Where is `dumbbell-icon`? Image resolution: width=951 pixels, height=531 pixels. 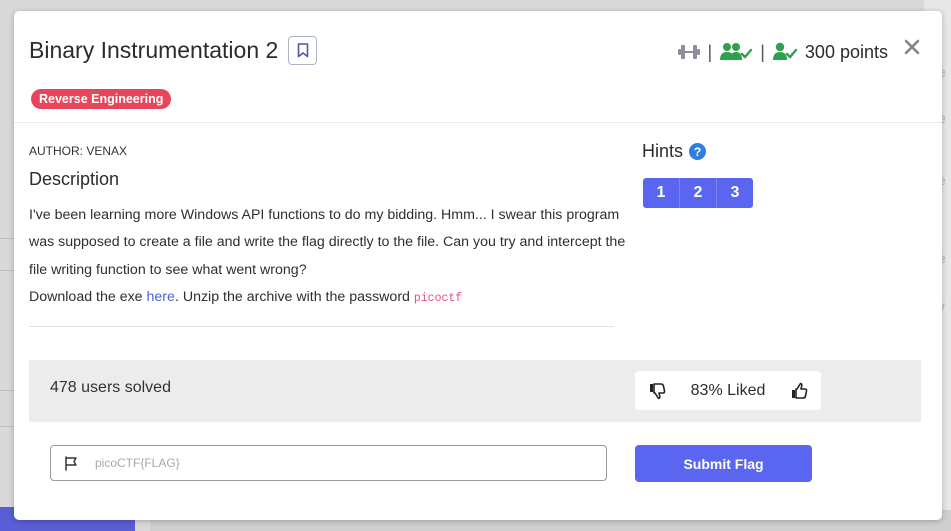 dumbbell-icon is located at coordinates (688, 52).